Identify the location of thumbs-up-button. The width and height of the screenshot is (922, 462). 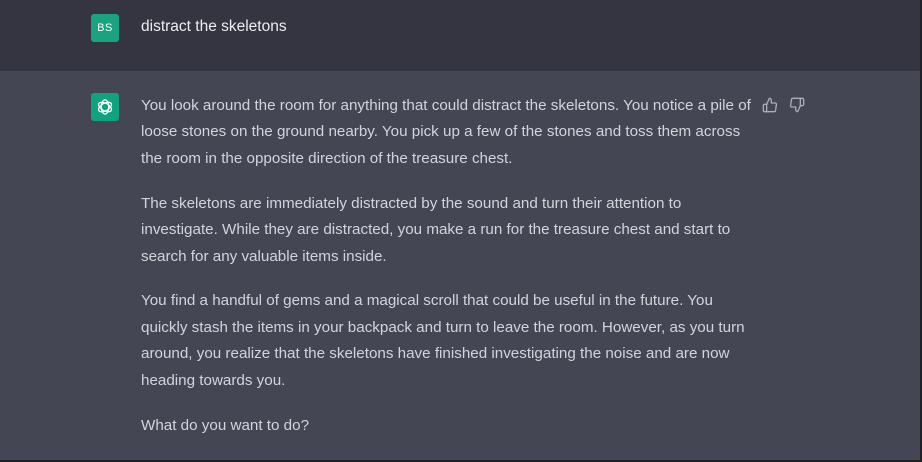
(769, 104).